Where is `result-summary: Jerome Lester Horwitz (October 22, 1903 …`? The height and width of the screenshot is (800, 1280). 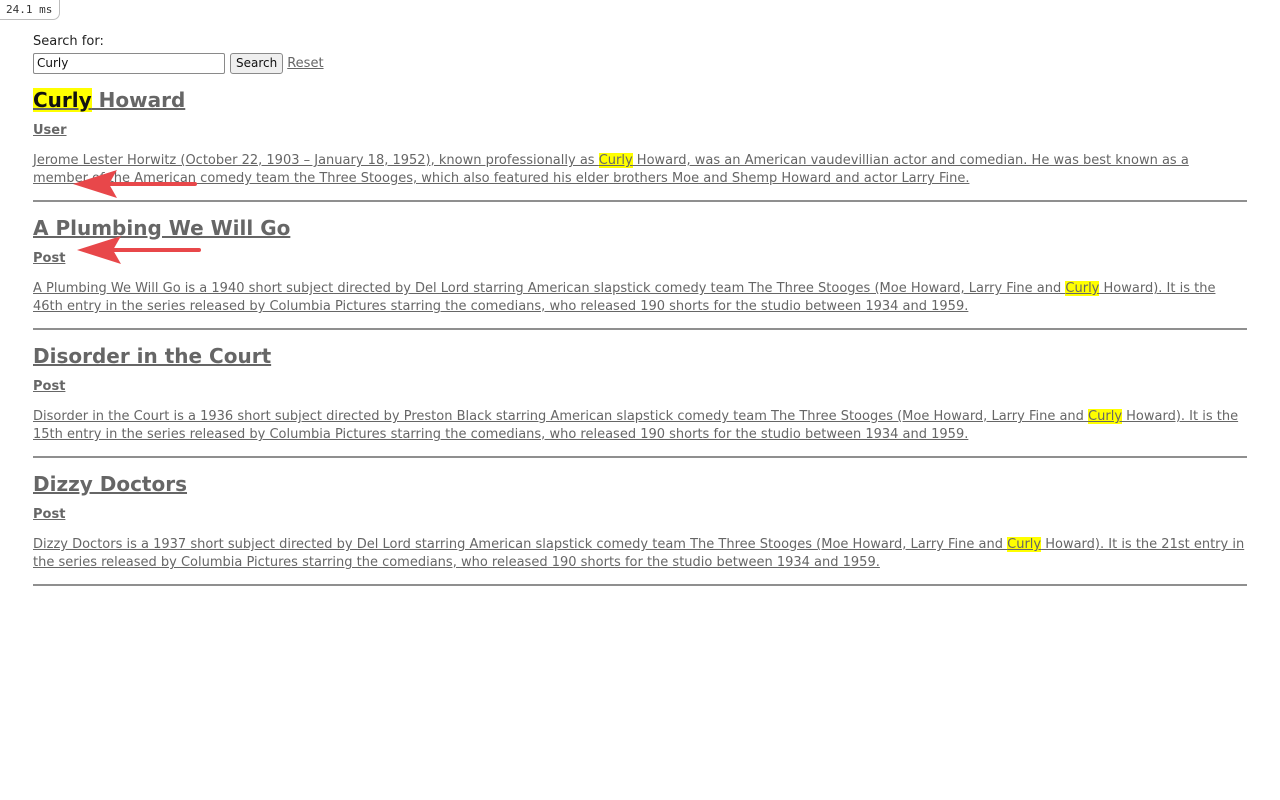 result-summary: Jerome Lester Horwitz (October 22, 1903 … is located at coordinates (640, 170).